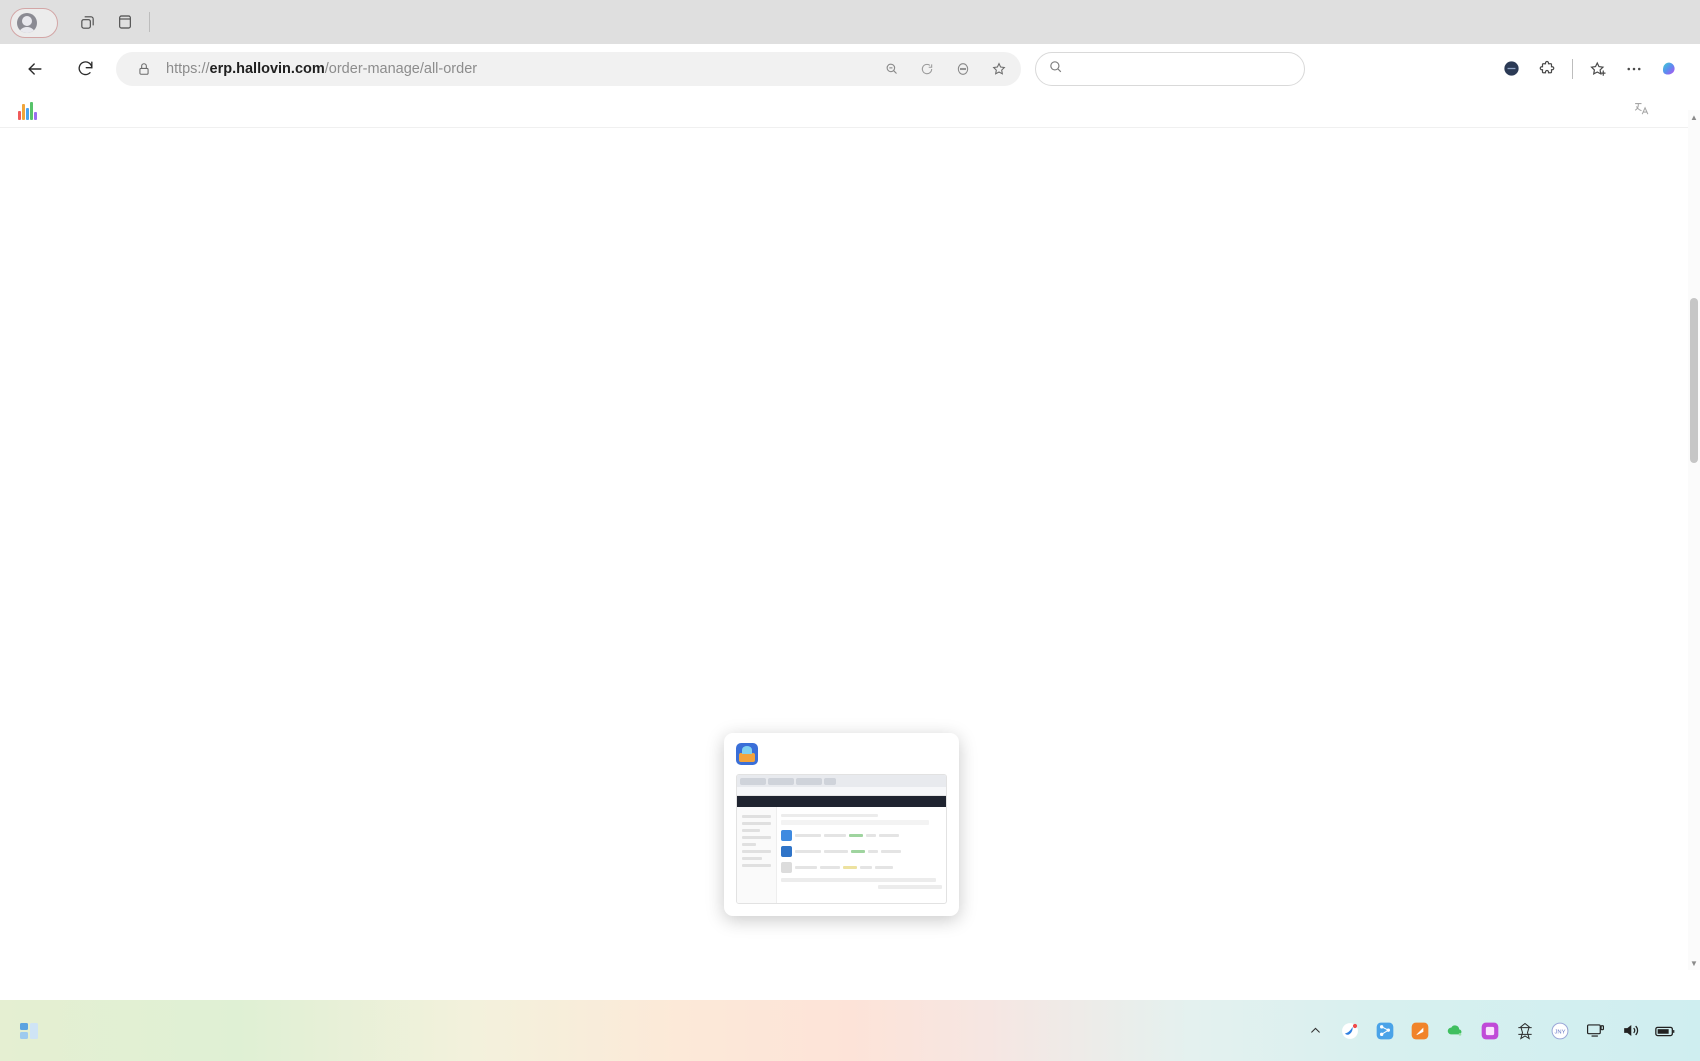 The width and height of the screenshot is (1700, 1061). Describe the element at coordinates (850, 110) in the screenshot. I see `app-navigation-bar` at that location.